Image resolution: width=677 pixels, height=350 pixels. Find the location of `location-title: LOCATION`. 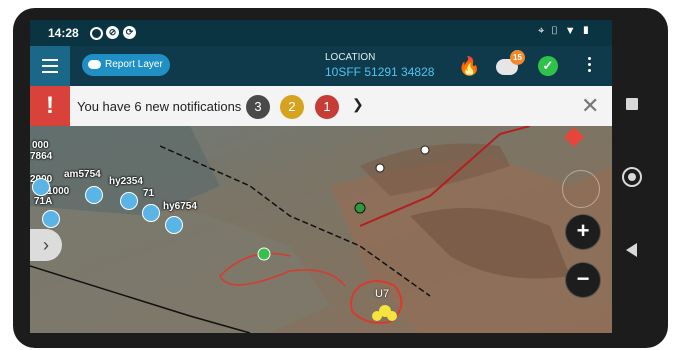

location-title: LOCATION is located at coordinates (350, 57).